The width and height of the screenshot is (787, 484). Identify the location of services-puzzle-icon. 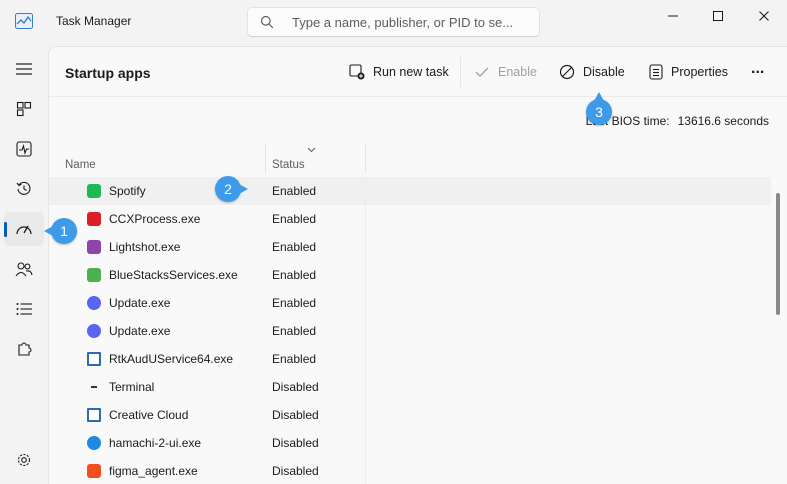
(25, 349).